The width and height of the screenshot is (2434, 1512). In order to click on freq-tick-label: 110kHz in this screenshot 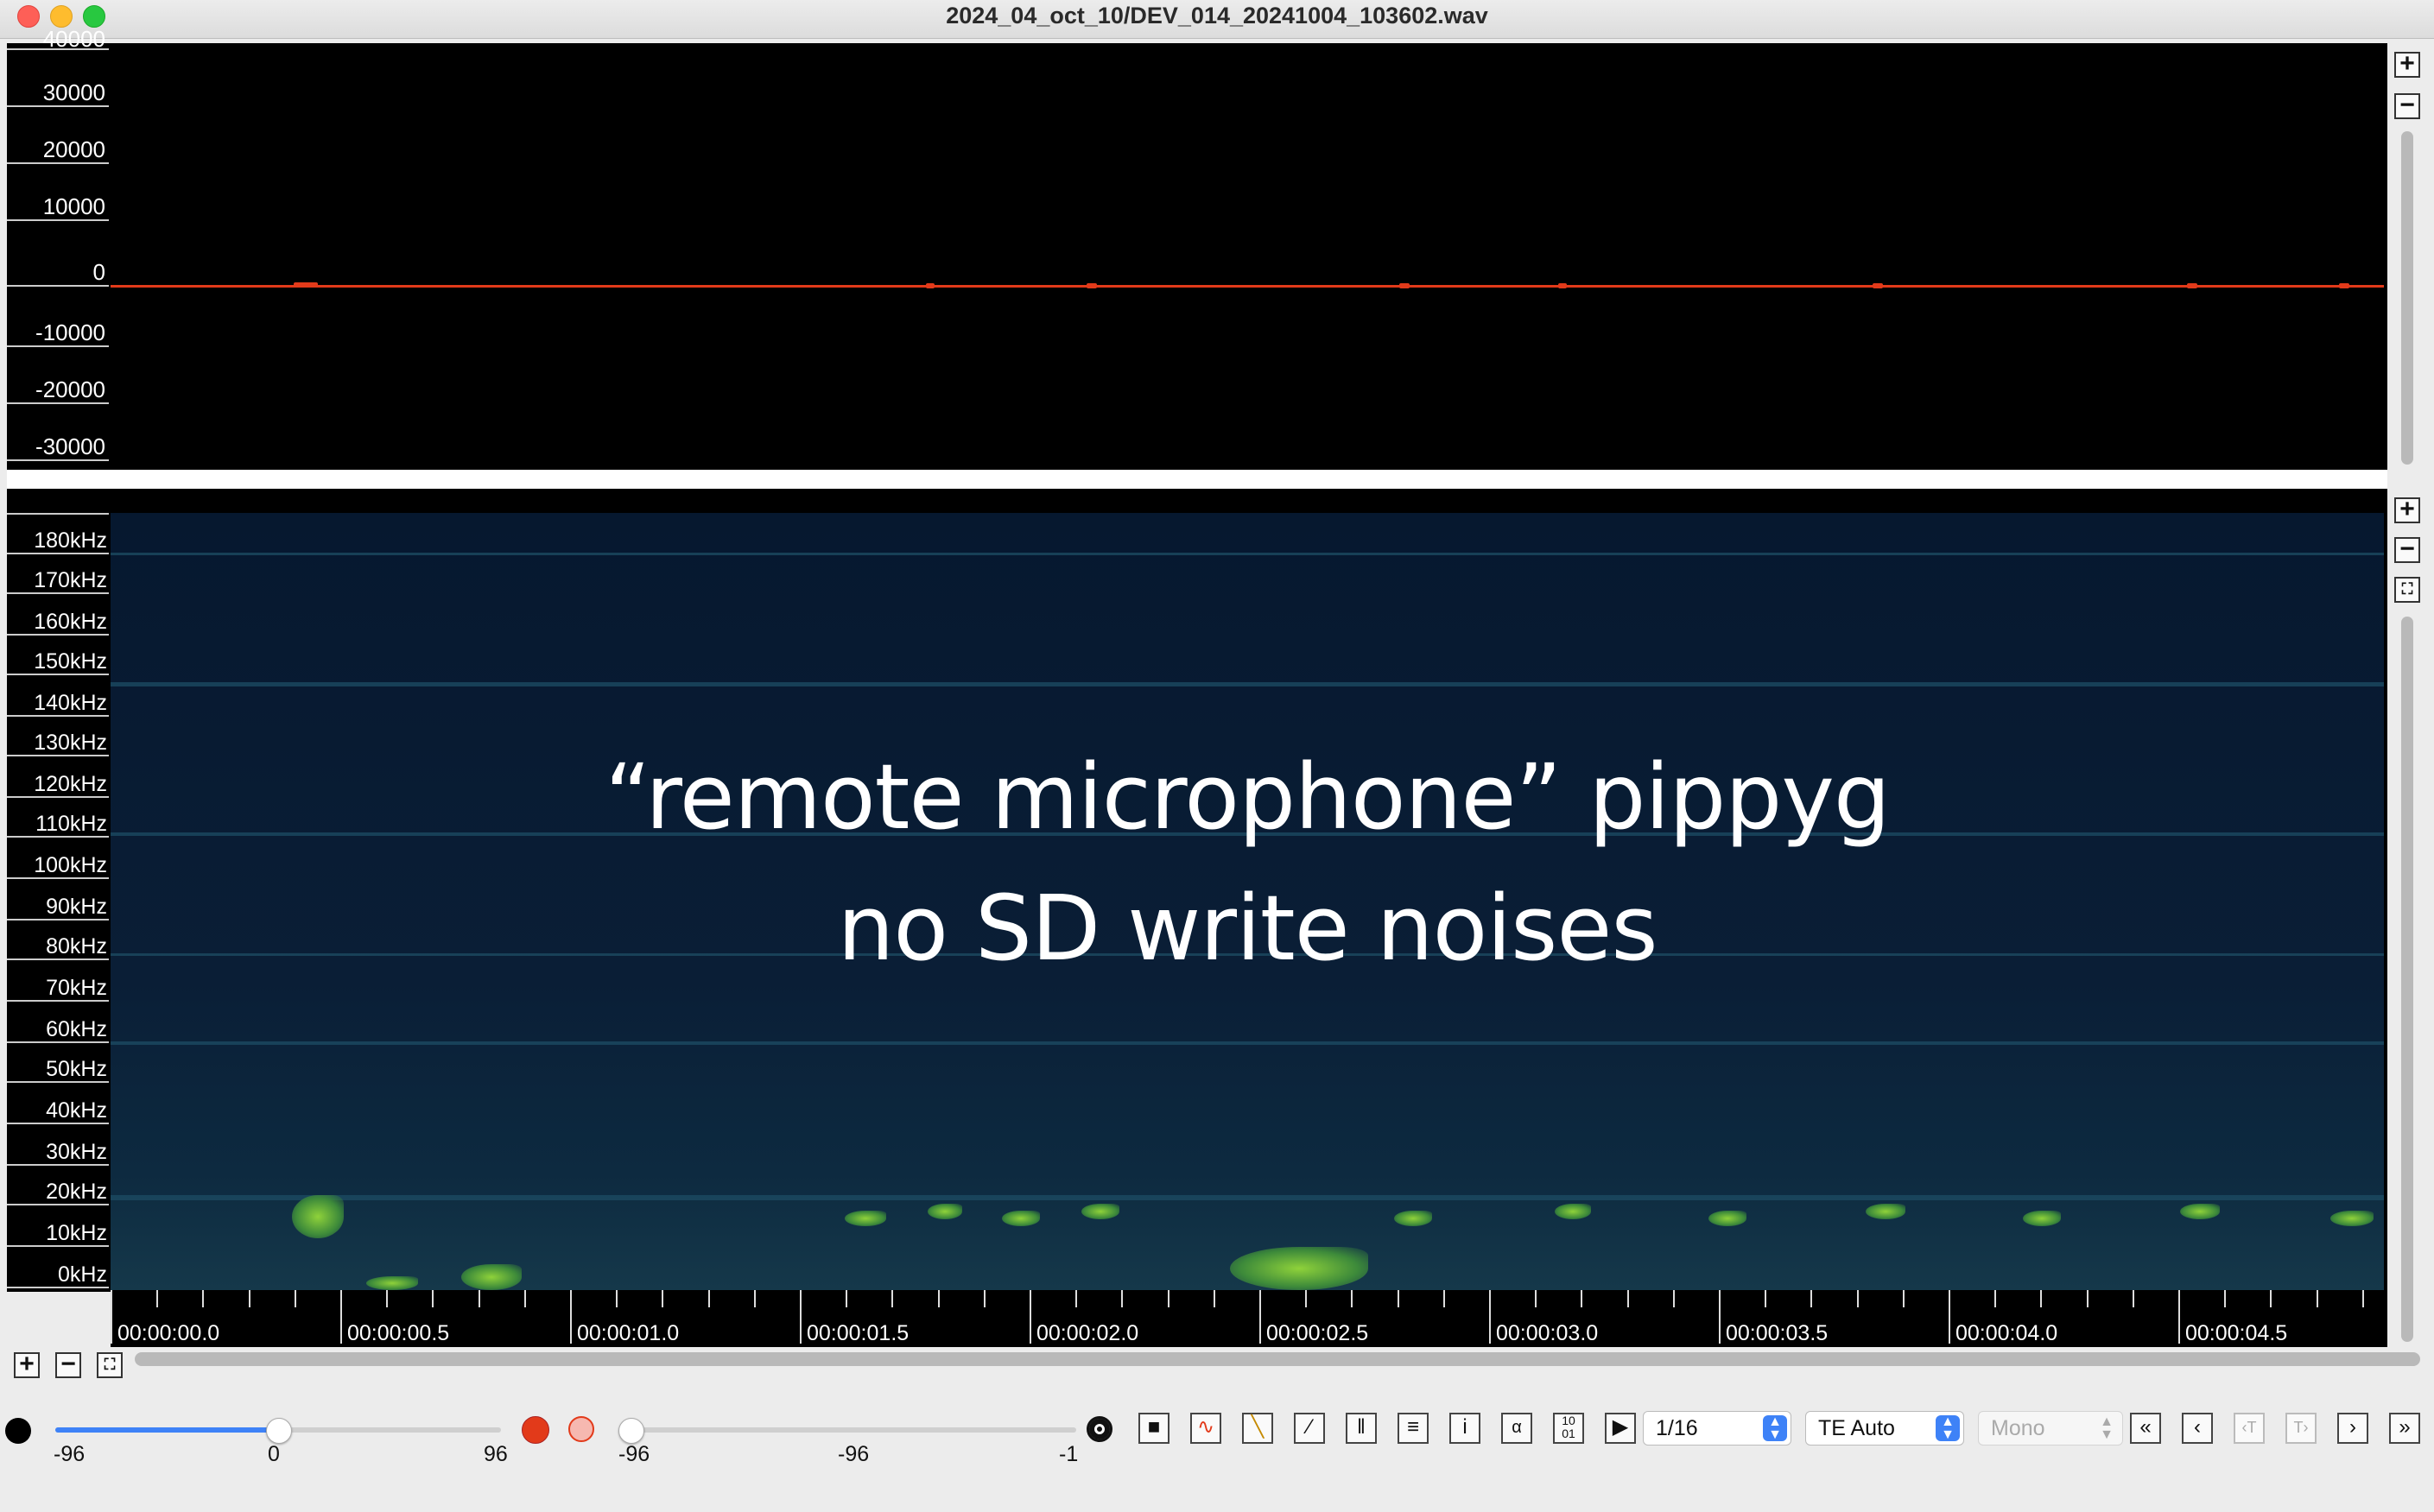, I will do `click(71, 824)`.